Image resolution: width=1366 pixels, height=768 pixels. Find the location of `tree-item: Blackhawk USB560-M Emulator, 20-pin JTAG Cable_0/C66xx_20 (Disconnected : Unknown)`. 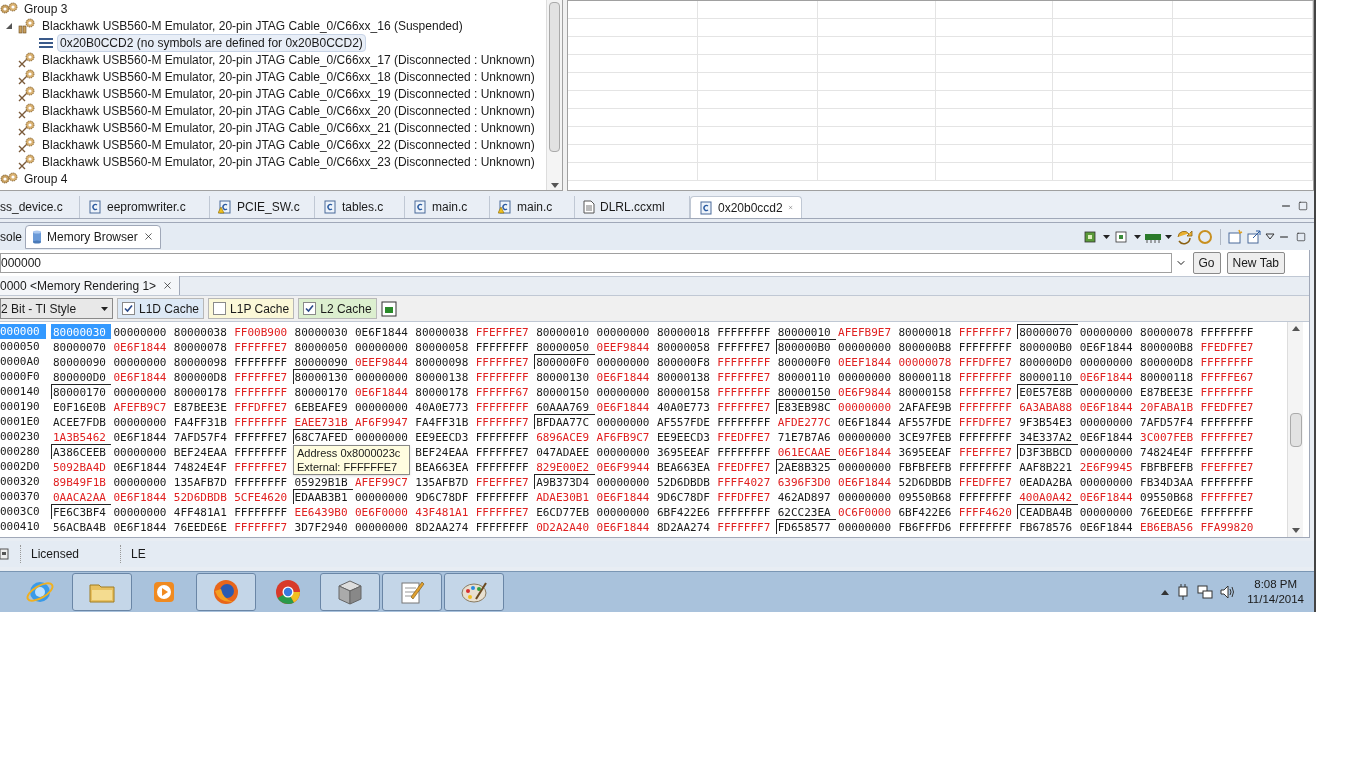

tree-item: Blackhawk USB560-M Emulator, 20-pin JTAG Cable_0/C66xx_20 (Disconnected : Unknown) is located at coordinates (288, 110).